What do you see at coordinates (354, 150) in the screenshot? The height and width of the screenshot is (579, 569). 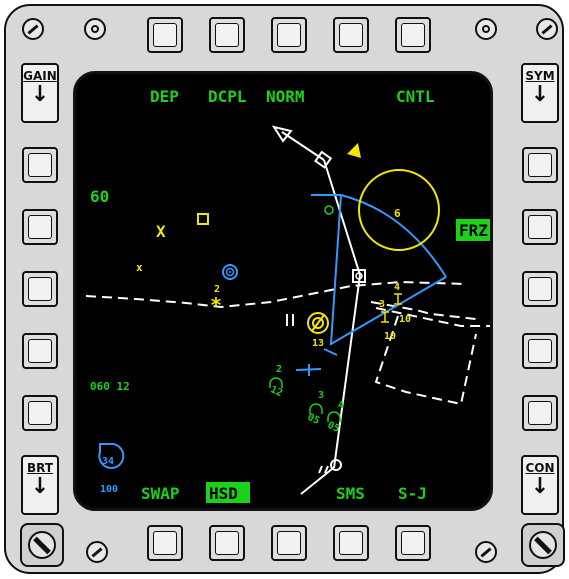 I see `bearing-triangle-icon` at bounding box center [354, 150].